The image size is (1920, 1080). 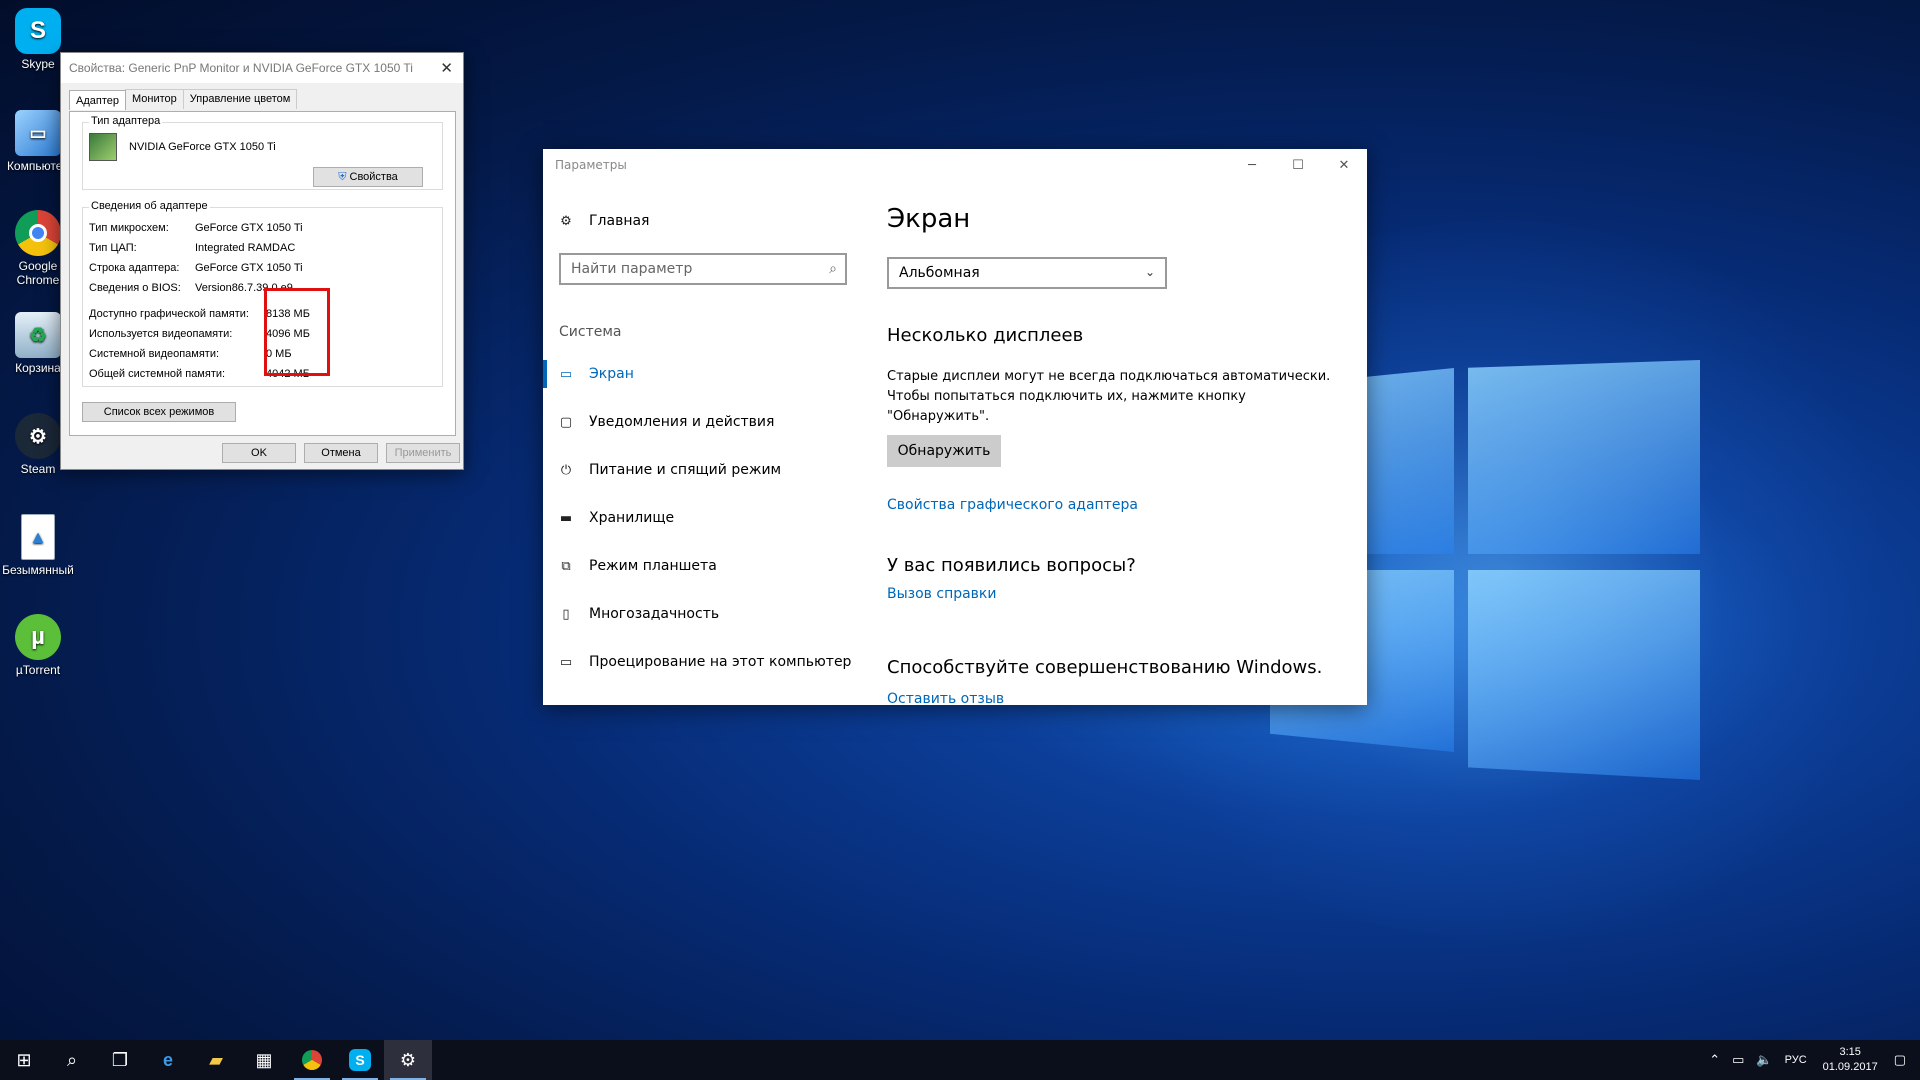 What do you see at coordinates (955, 165) in the screenshot?
I see `settings-titlebar: Параметры ─ ☐ ✕` at bounding box center [955, 165].